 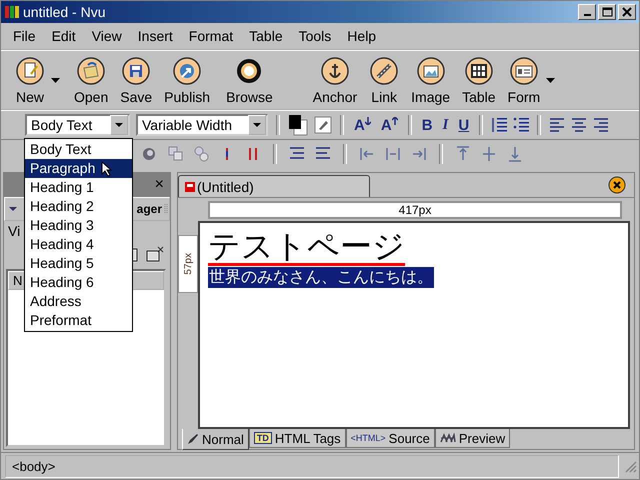 I want to click on menu-option: Body Text, so click(x=78, y=149).